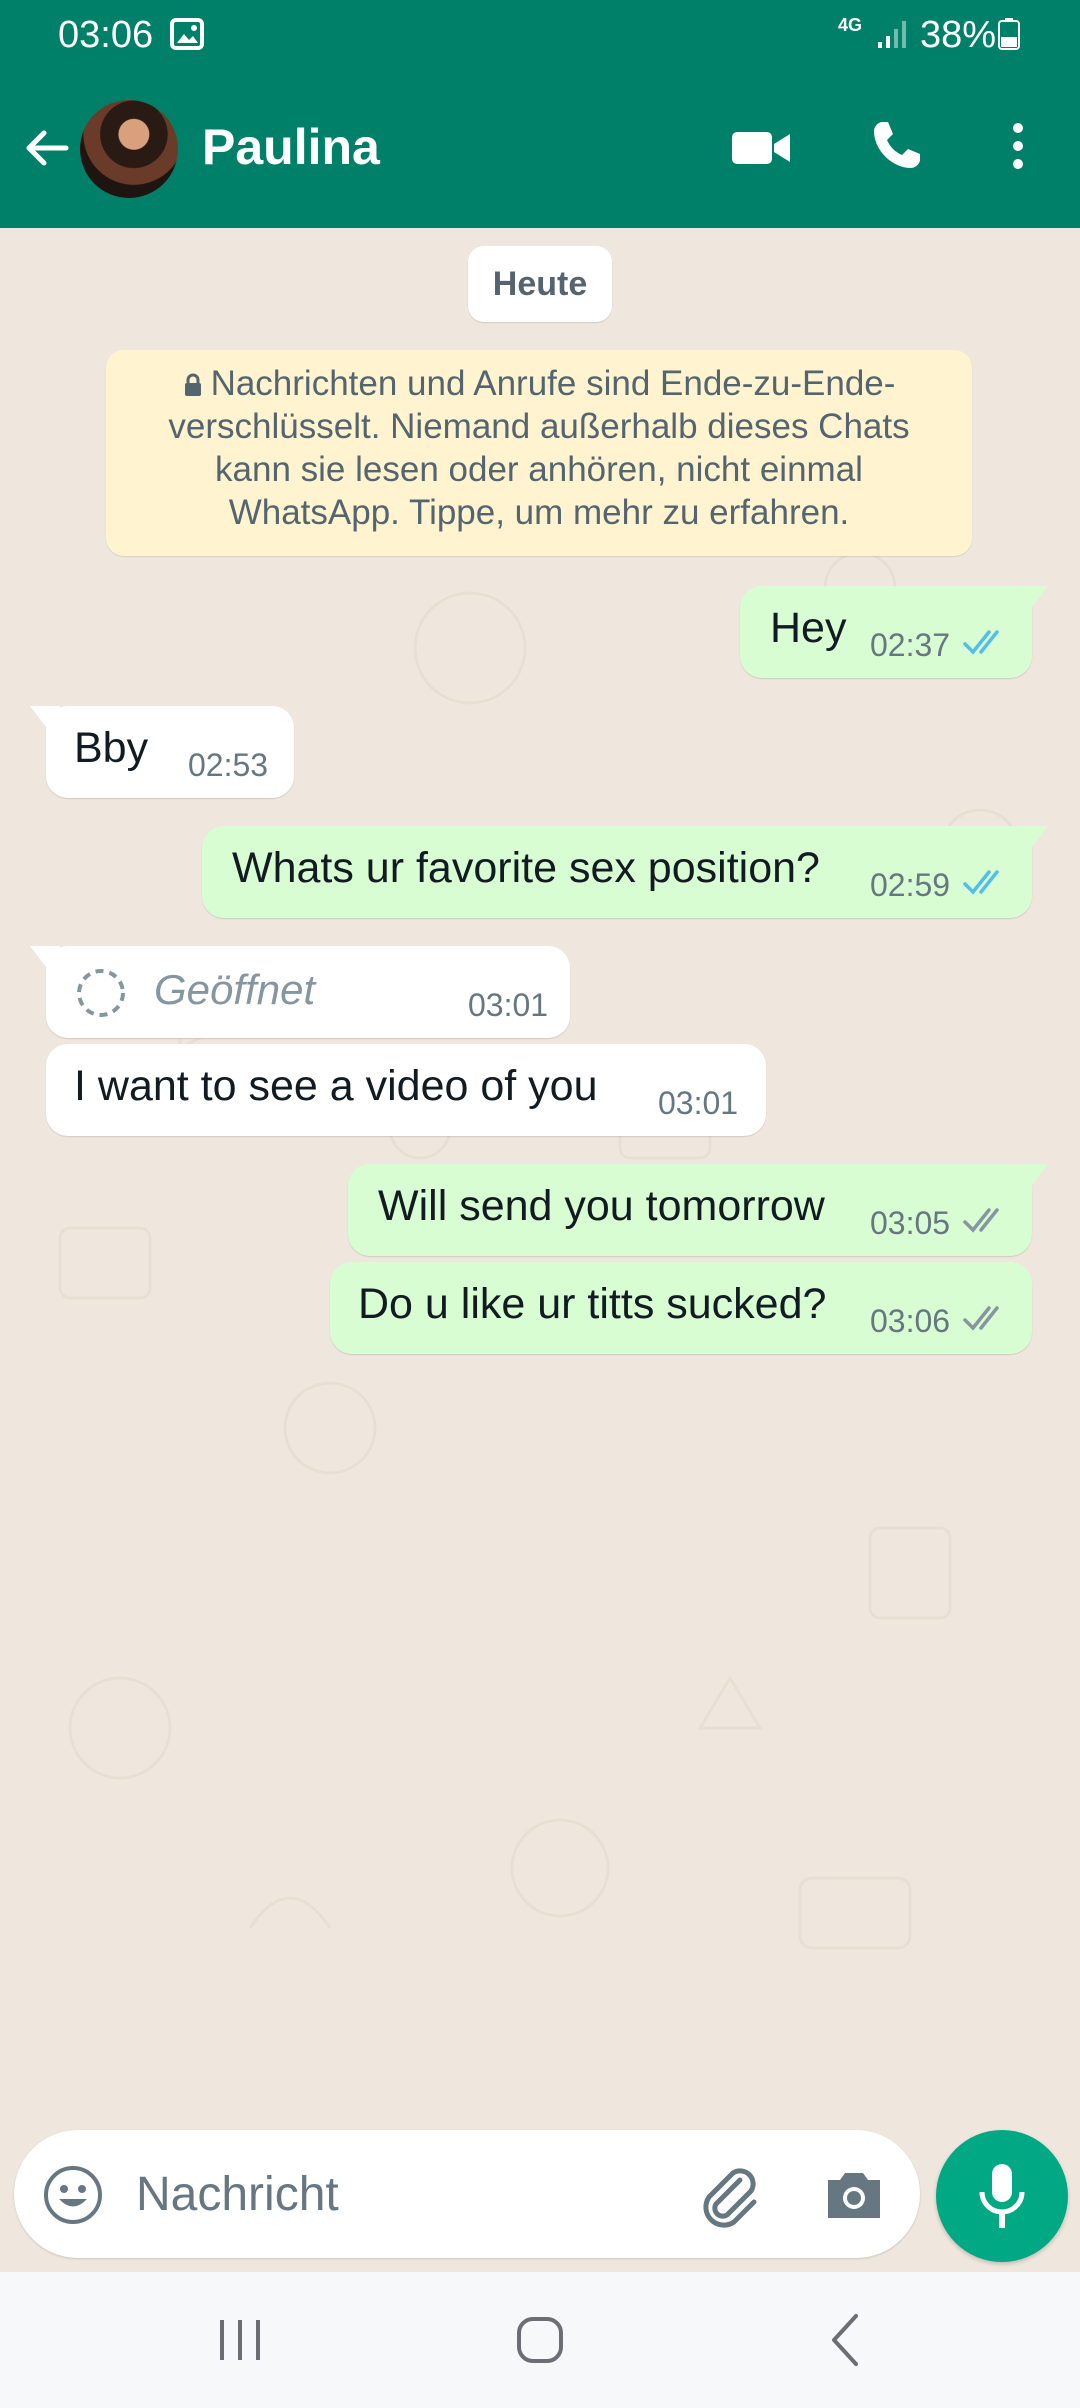 This screenshot has height=2408, width=1080. I want to click on message-input, so click(406, 2194).